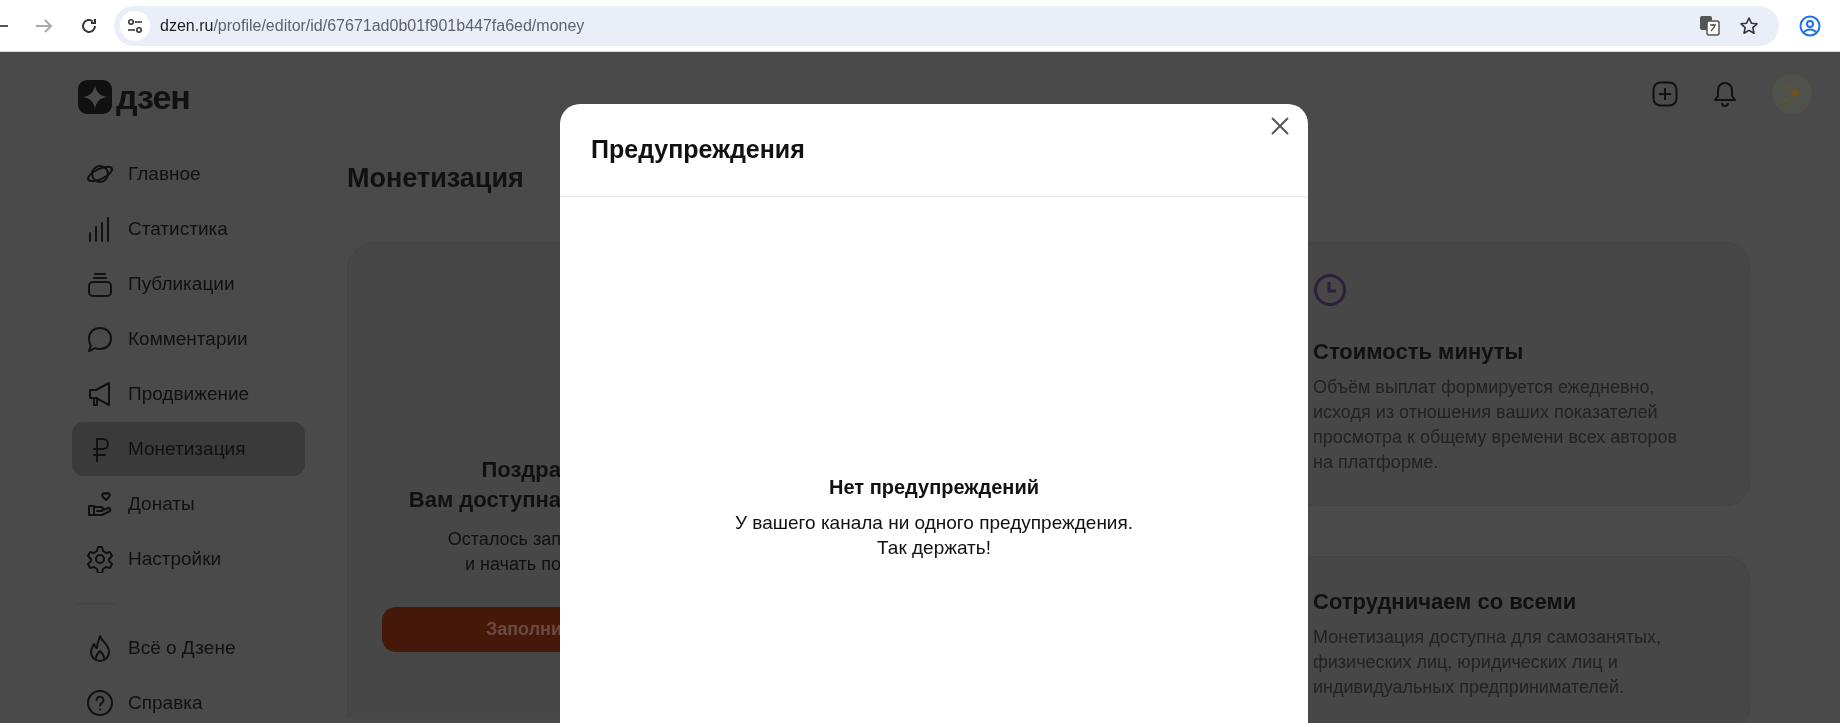 This screenshot has width=1840, height=723. What do you see at coordinates (100, 339) in the screenshot?
I see `speech-bubble-icon` at bounding box center [100, 339].